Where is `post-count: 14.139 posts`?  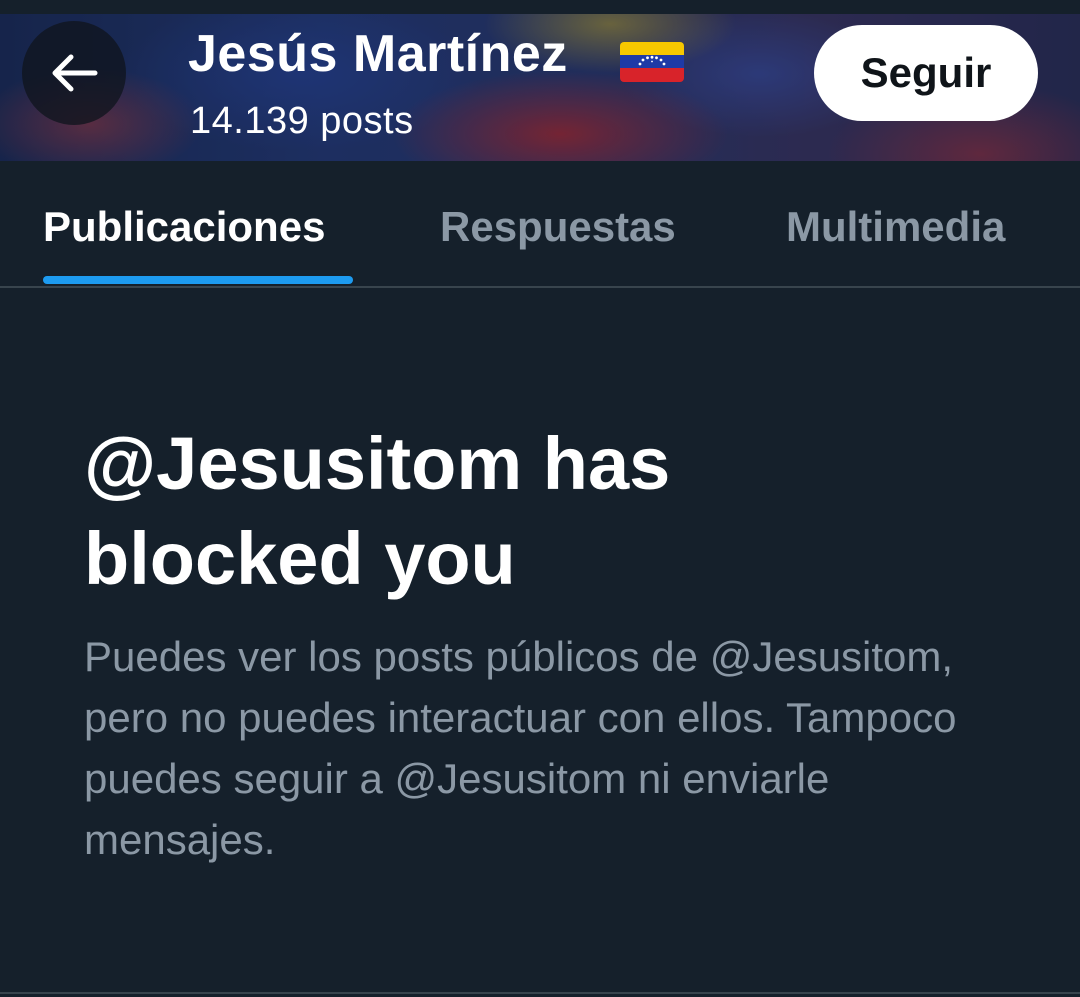 post-count: 14.139 posts is located at coordinates (302, 121).